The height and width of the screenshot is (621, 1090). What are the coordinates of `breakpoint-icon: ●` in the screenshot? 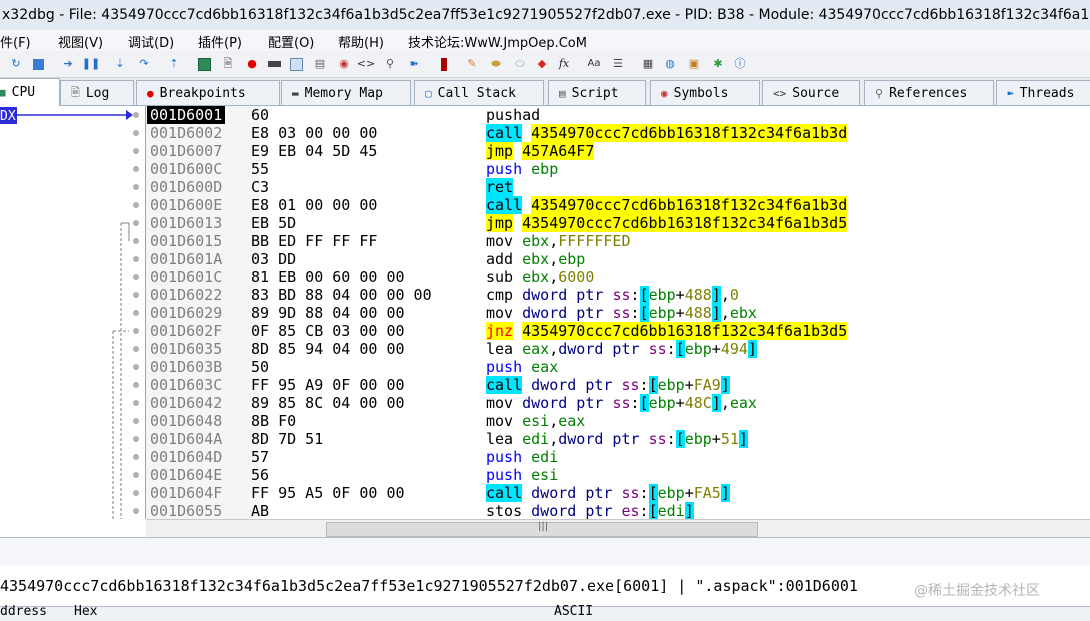 It's located at (252, 64).